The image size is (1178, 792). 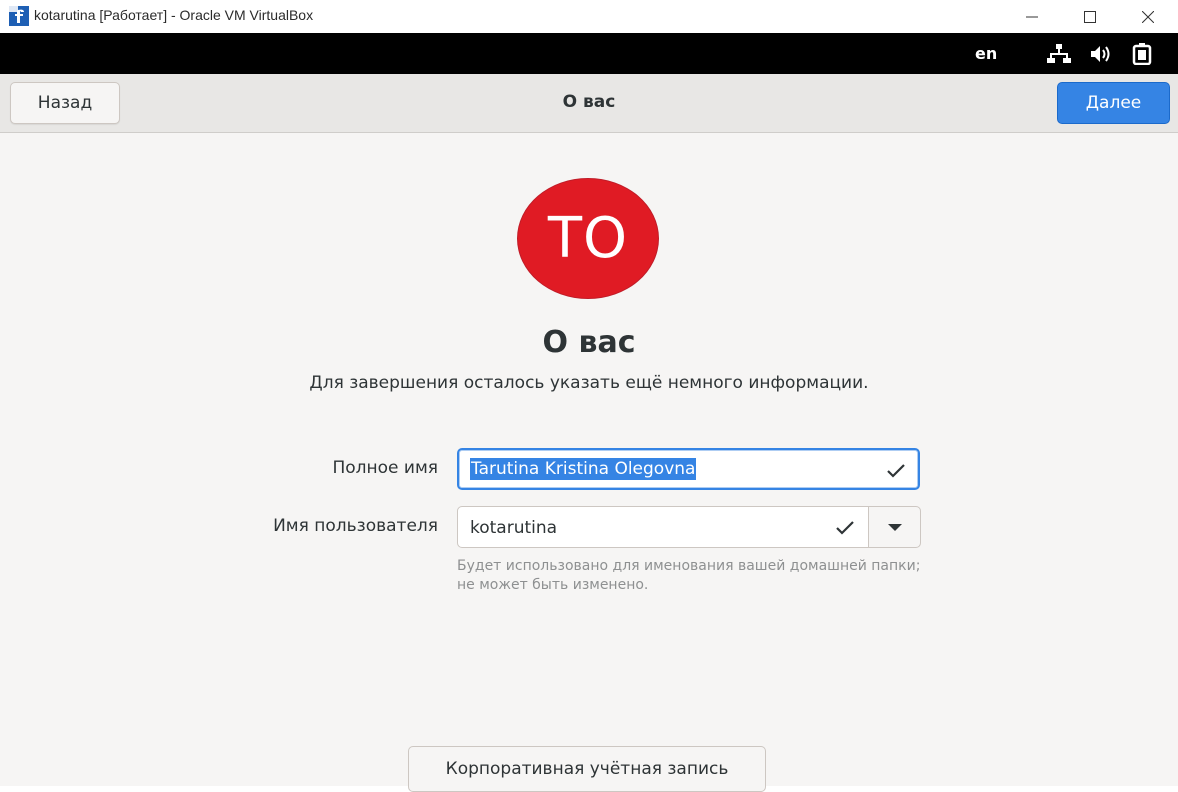 I want to click on enterprise-login-button: Корпоративная учётная запись, so click(x=587, y=769).